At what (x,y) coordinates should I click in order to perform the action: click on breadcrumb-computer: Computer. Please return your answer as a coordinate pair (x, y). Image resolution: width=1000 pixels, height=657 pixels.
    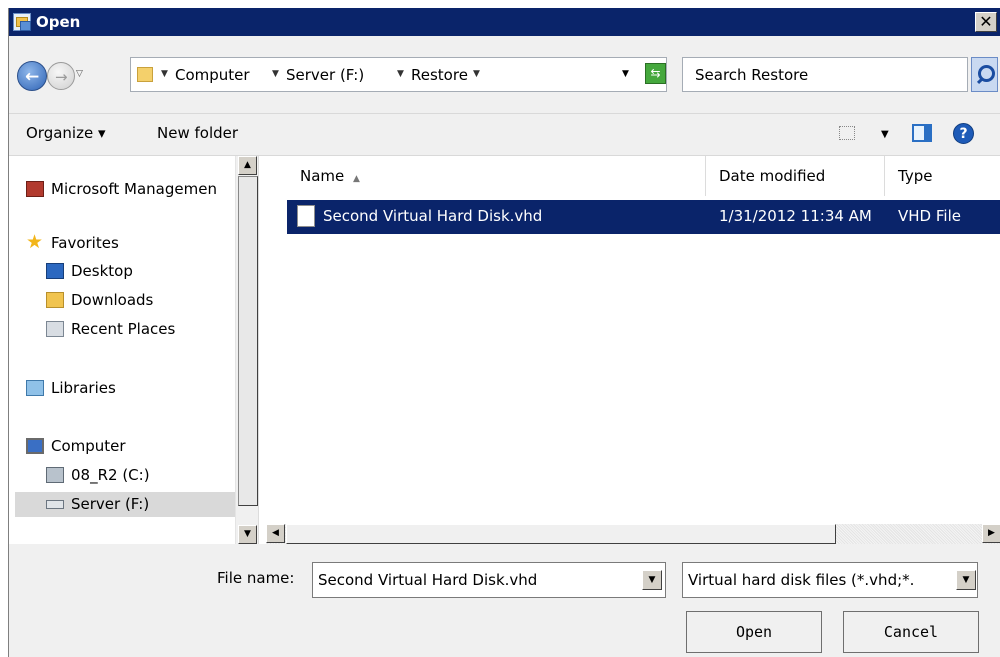
    Looking at the image, I should click on (212, 75).